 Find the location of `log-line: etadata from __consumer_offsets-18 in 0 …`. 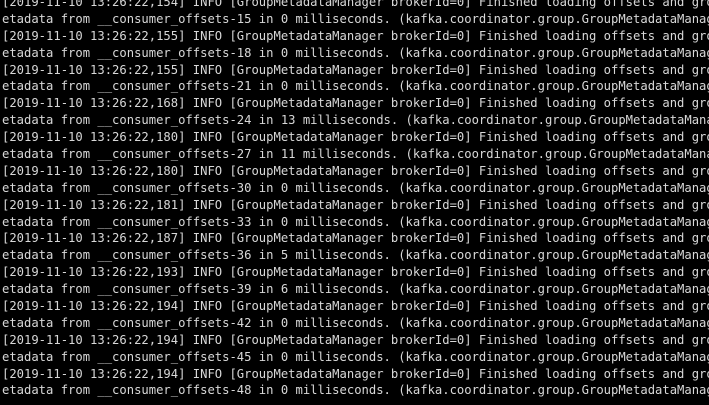

log-line: etadata from __consumer_offsets-18 in 0 … is located at coordinates (355, 52).